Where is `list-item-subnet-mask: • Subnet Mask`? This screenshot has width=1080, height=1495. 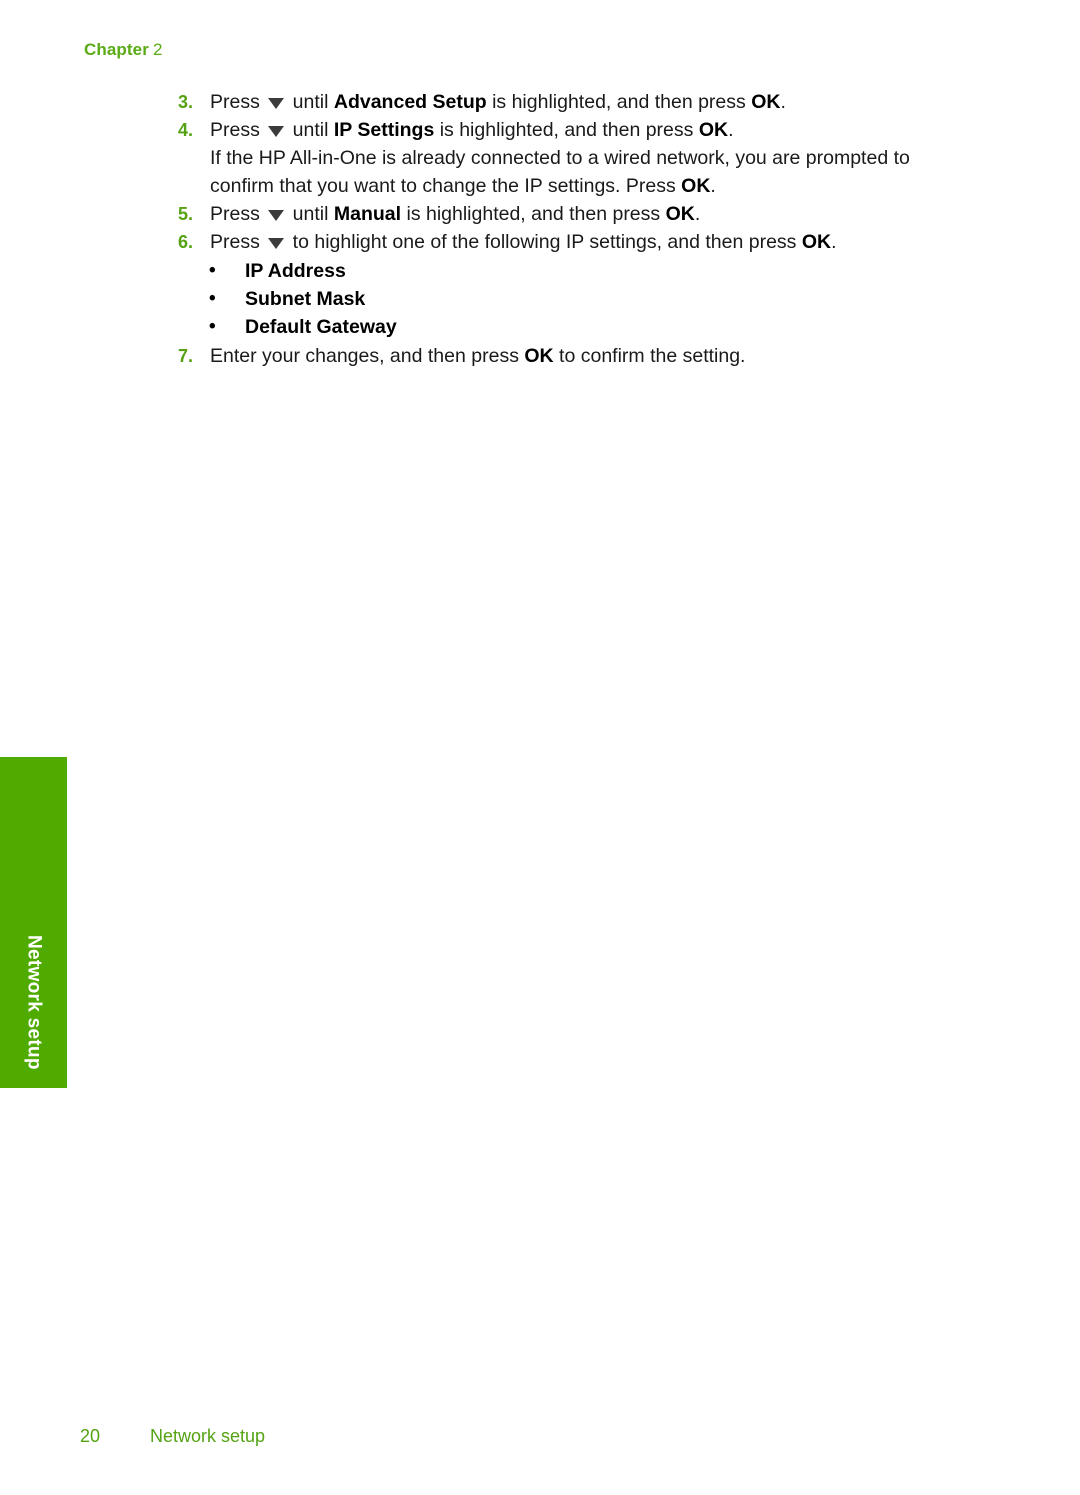 list-item-subnet-mask: • Subnet Mask is located at coordinates (540, 299).